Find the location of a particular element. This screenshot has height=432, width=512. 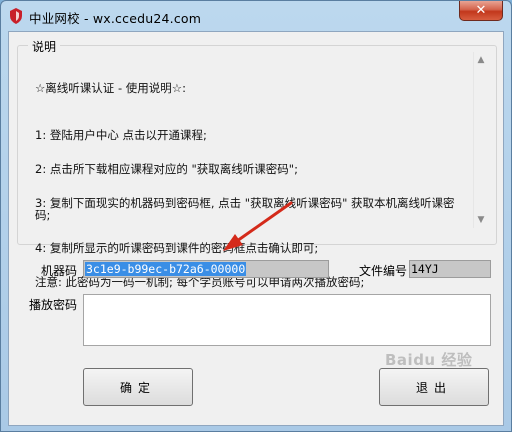

close-icon: ✕ is located at coordinates (481, 10).